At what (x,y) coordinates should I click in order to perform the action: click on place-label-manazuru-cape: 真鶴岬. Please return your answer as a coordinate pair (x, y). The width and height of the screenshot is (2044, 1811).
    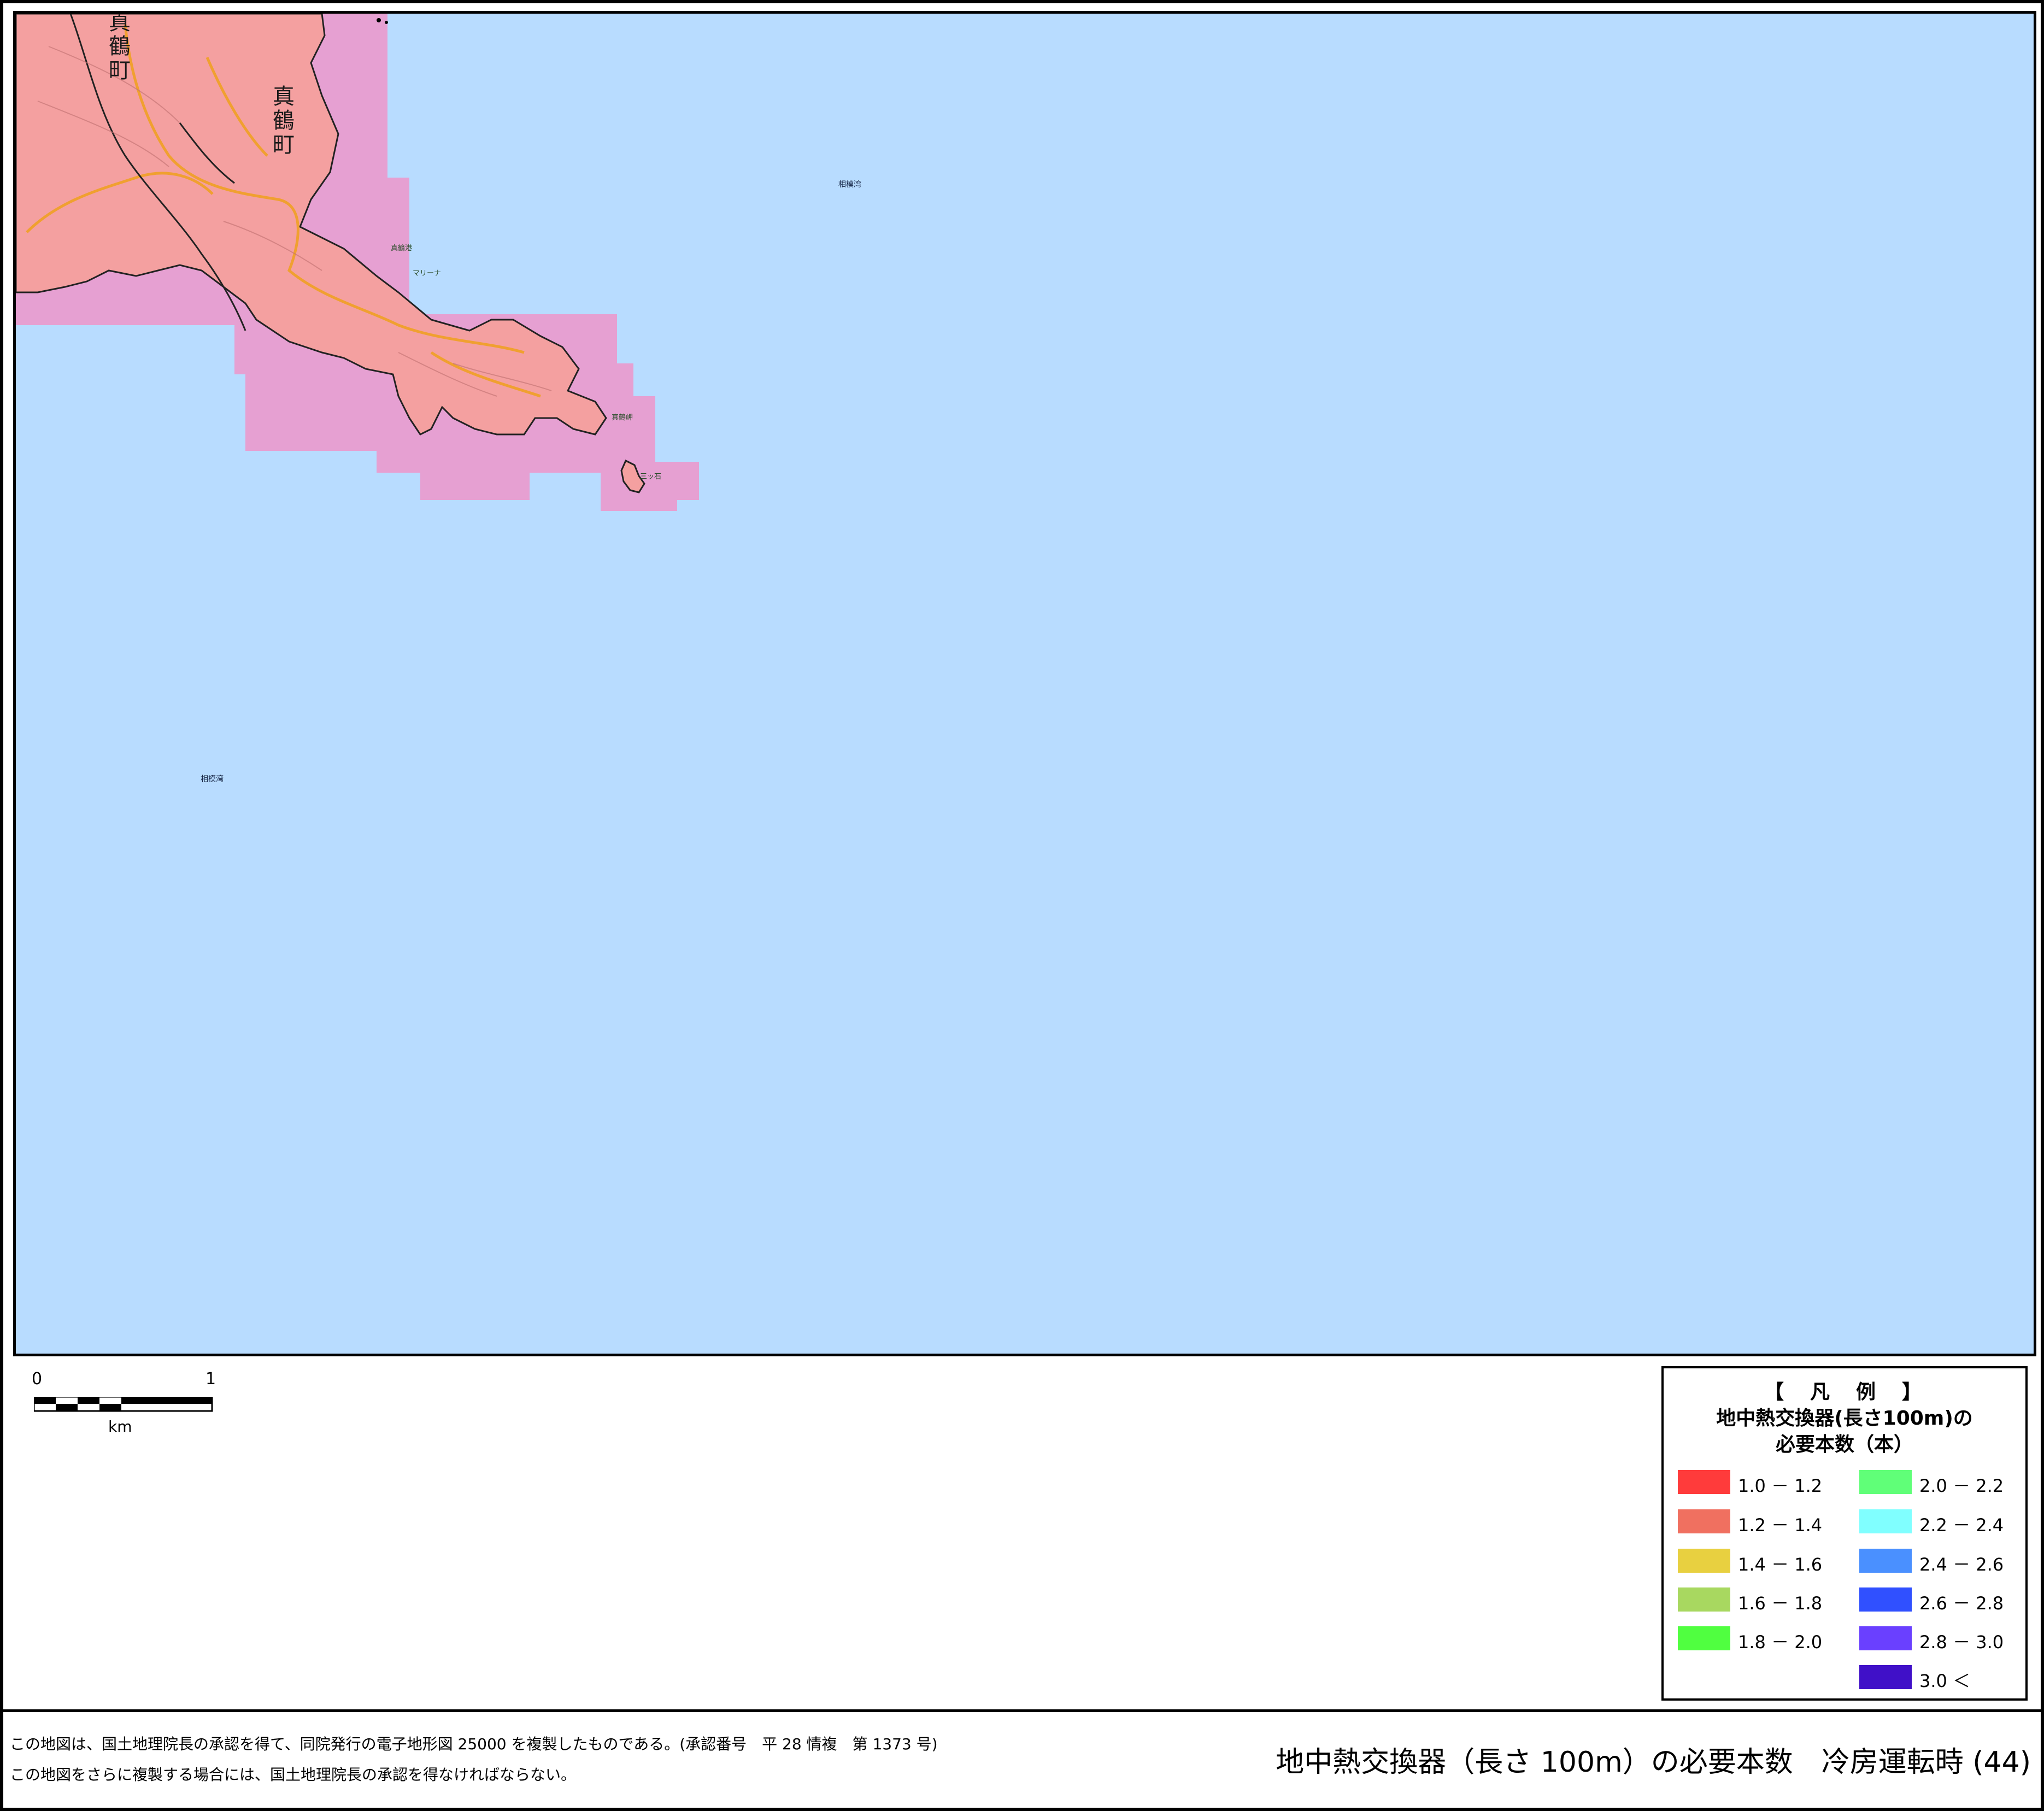
    Looking at the image, I should click on (622, 418).